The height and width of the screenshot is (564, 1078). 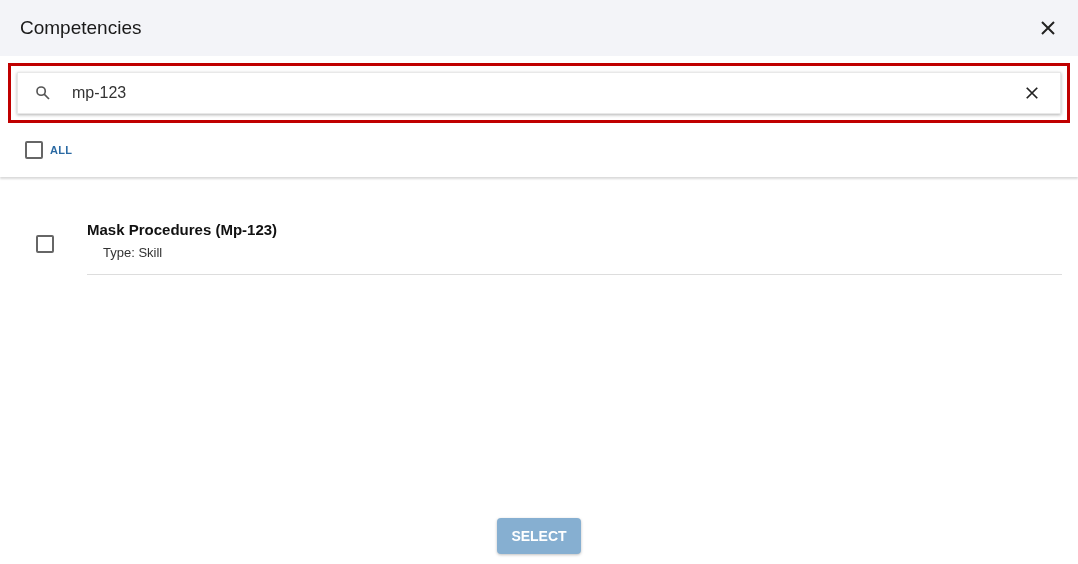 I want to click on select-all-label: ALL, so click(x=61, y=150).